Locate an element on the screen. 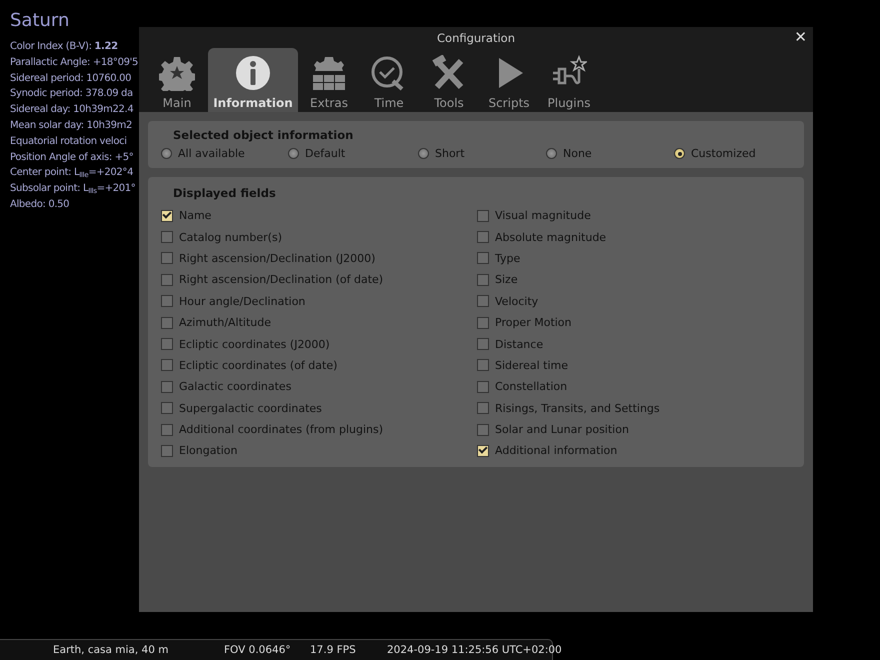 The image size is (880, 660). location-text: Earth, casa mia, 40 m is located at coordinates (110, 650).